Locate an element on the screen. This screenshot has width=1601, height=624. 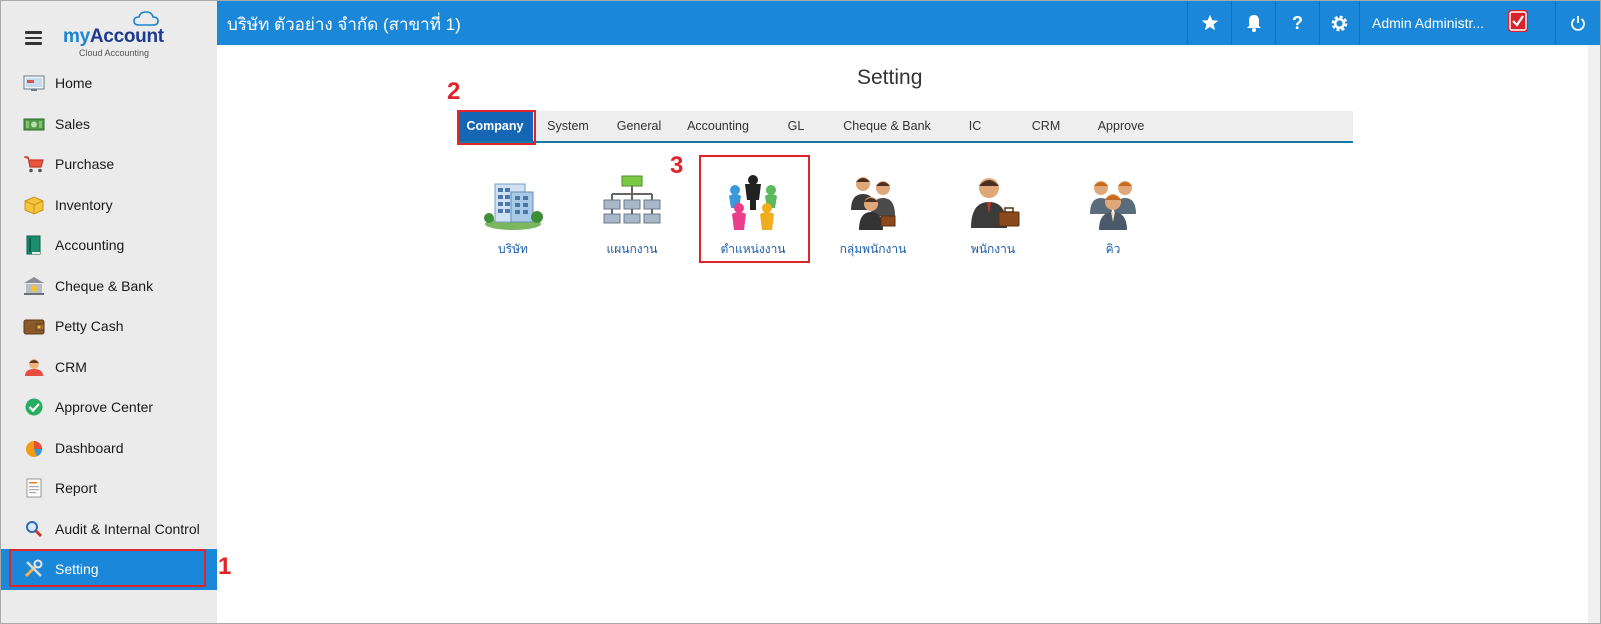
bell-icon is located at coordinates (1253, 23).